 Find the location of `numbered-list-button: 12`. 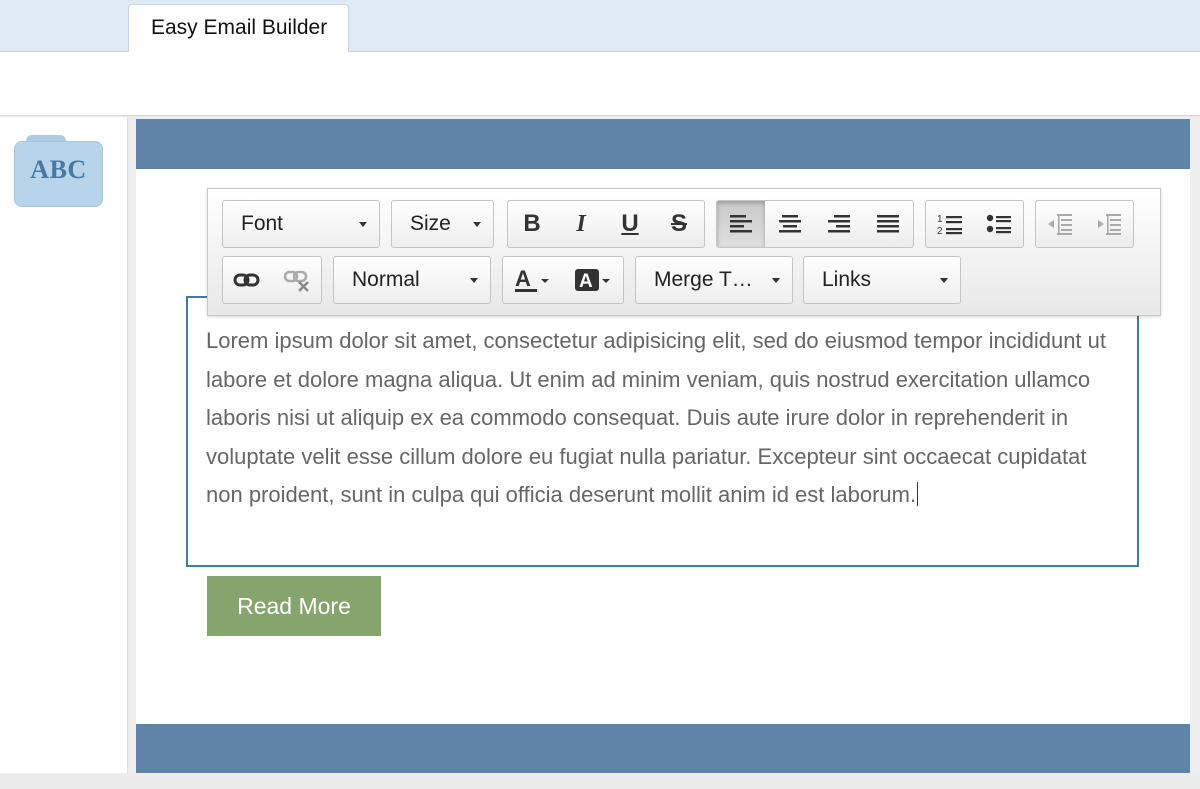

numbered-list-button: 12 is located at coordinates (950, 224).